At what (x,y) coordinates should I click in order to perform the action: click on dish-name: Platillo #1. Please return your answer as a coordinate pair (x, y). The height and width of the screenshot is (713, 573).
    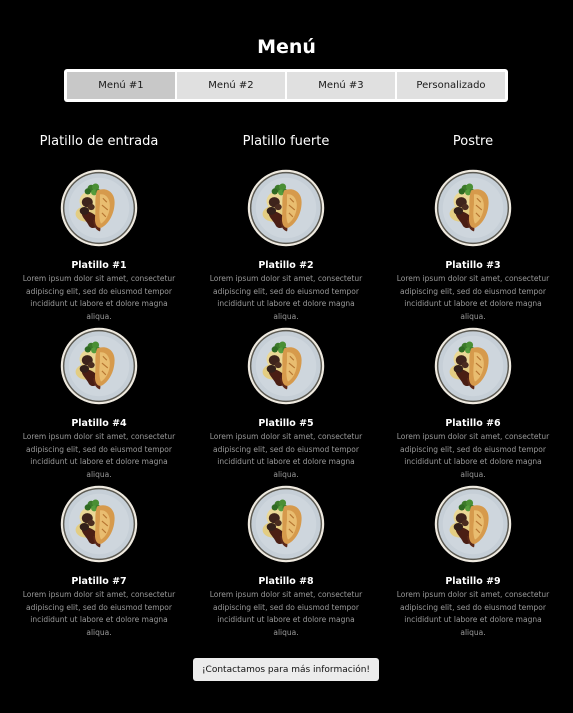
    Looking at the image, I should click on (99, 265).